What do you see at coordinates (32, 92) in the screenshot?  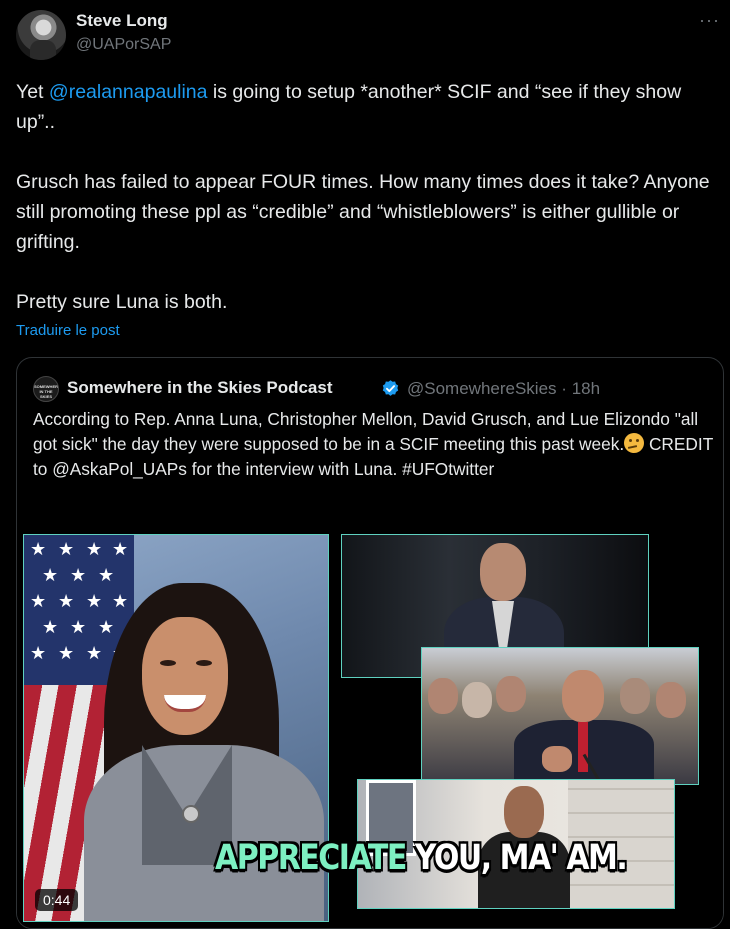 I see `tweet-text-segment: Yet` at bounding box center [32, 92].